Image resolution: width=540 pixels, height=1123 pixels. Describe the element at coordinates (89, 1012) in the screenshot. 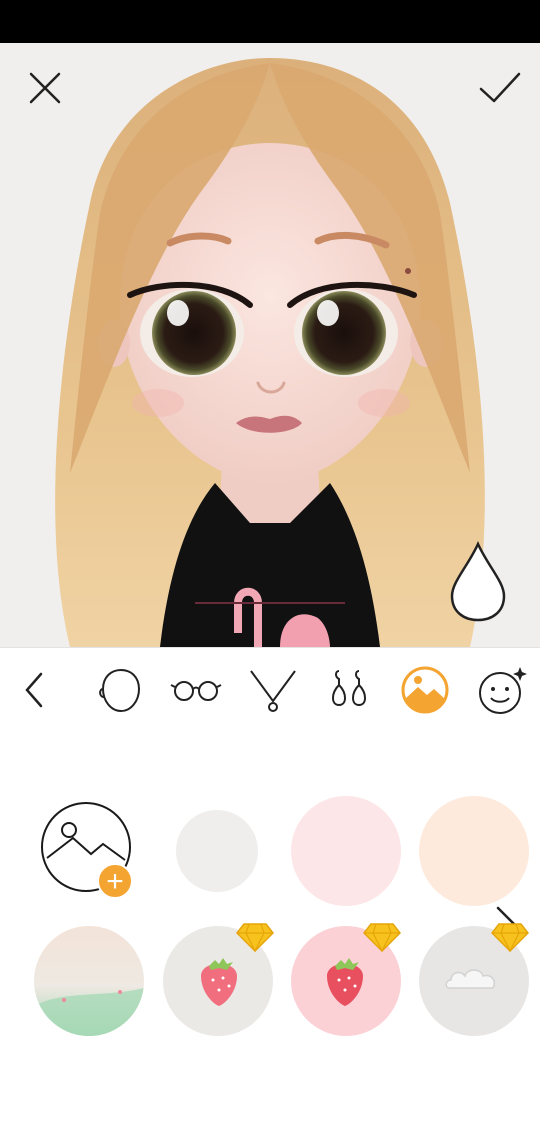

I see `gradient-landscape-pattern` at that location.